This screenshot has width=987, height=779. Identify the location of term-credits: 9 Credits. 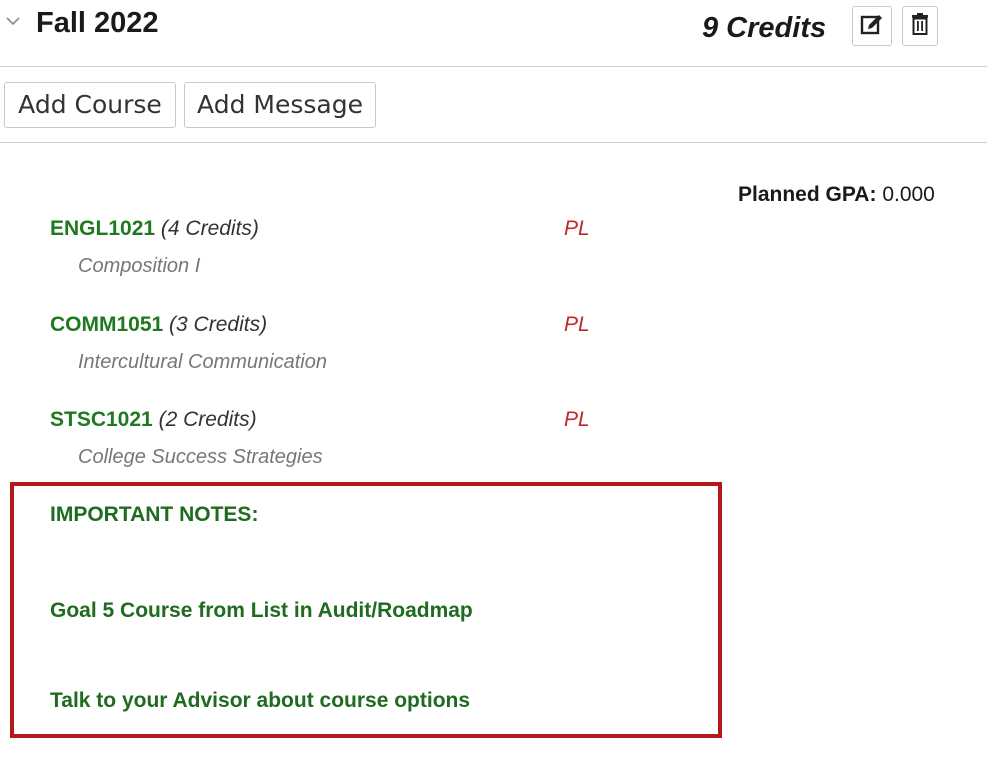
(764, 28).